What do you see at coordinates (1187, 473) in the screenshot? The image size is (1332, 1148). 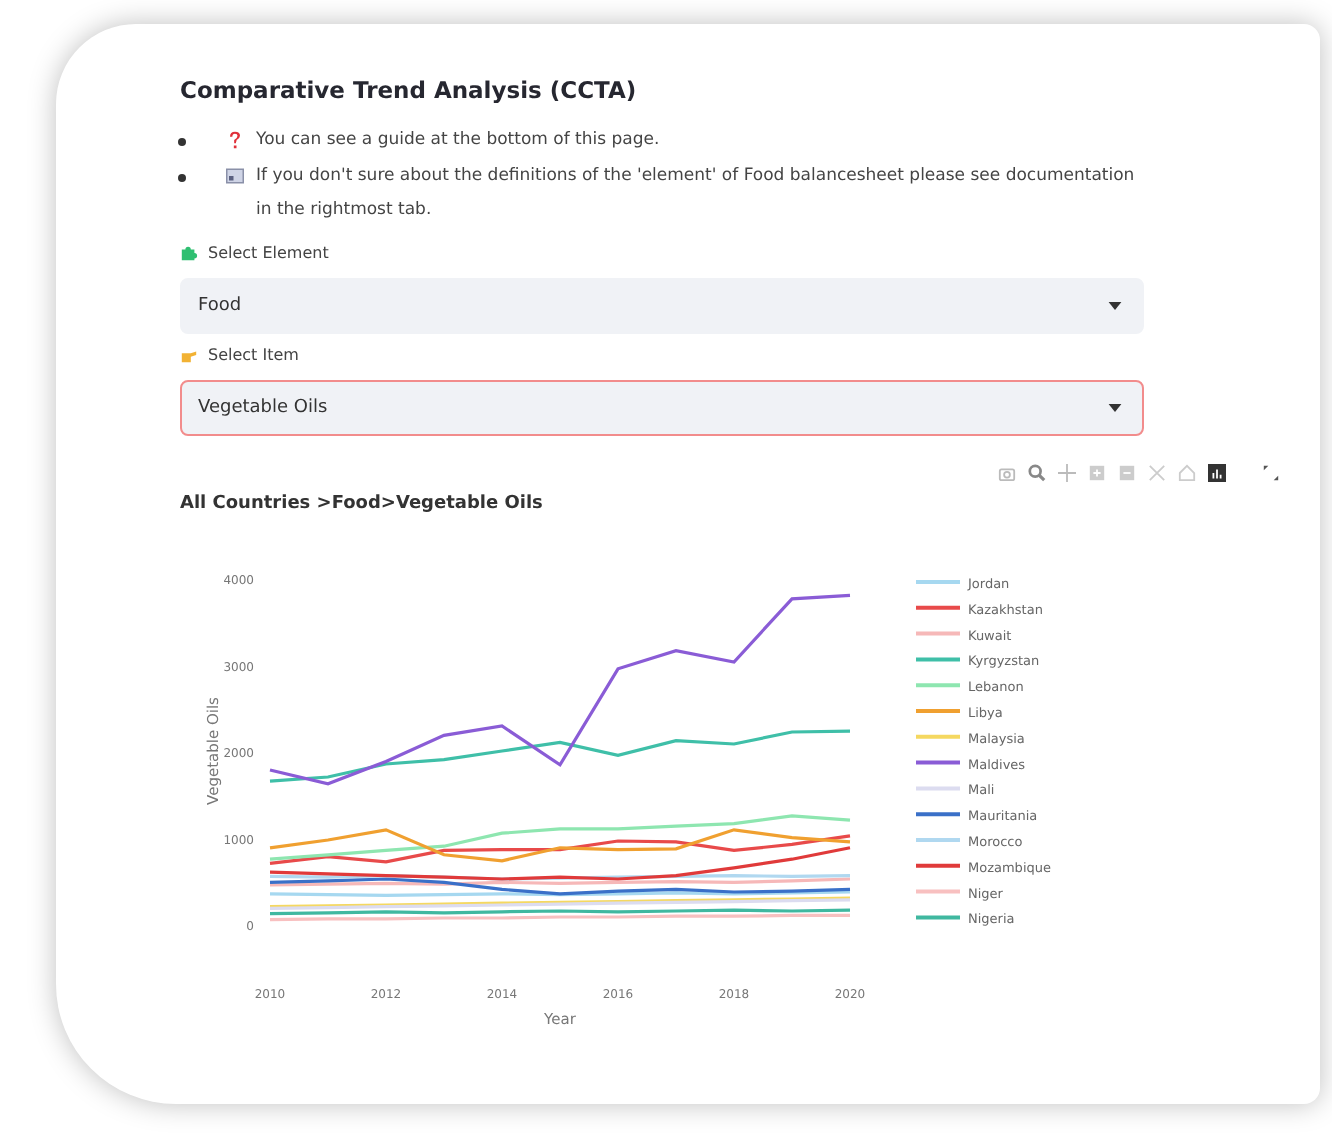 I see `home-icon` at bounding box center [1187, 473].